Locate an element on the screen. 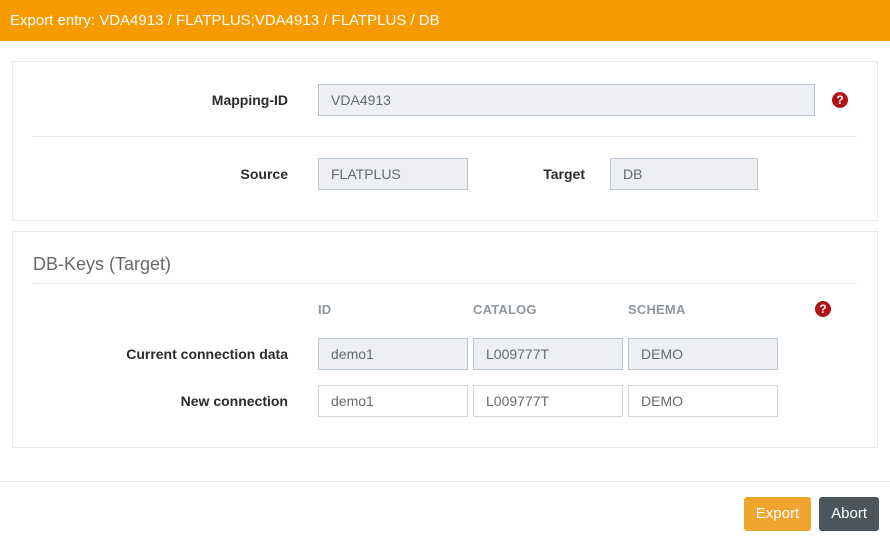 Image resolution: width=890 pixels, height=540 pixels. source-target-row: Source Target is located at coordinates (445, 174).